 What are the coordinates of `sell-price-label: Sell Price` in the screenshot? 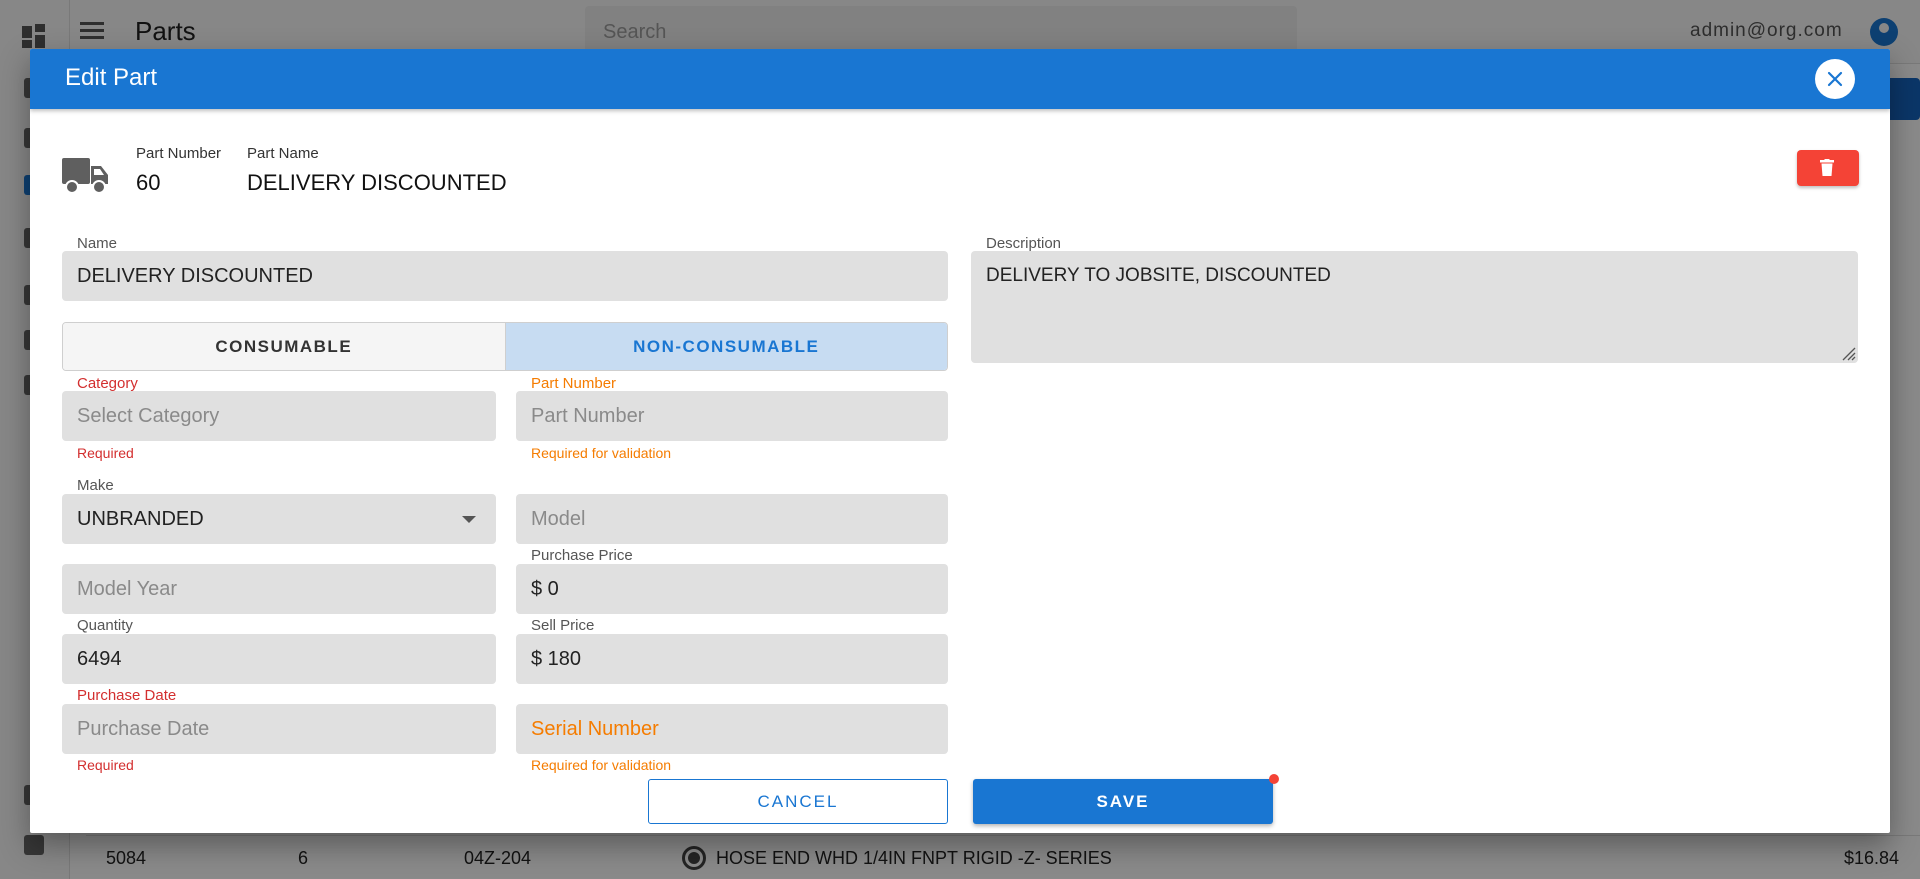 It's located at (563, 625).